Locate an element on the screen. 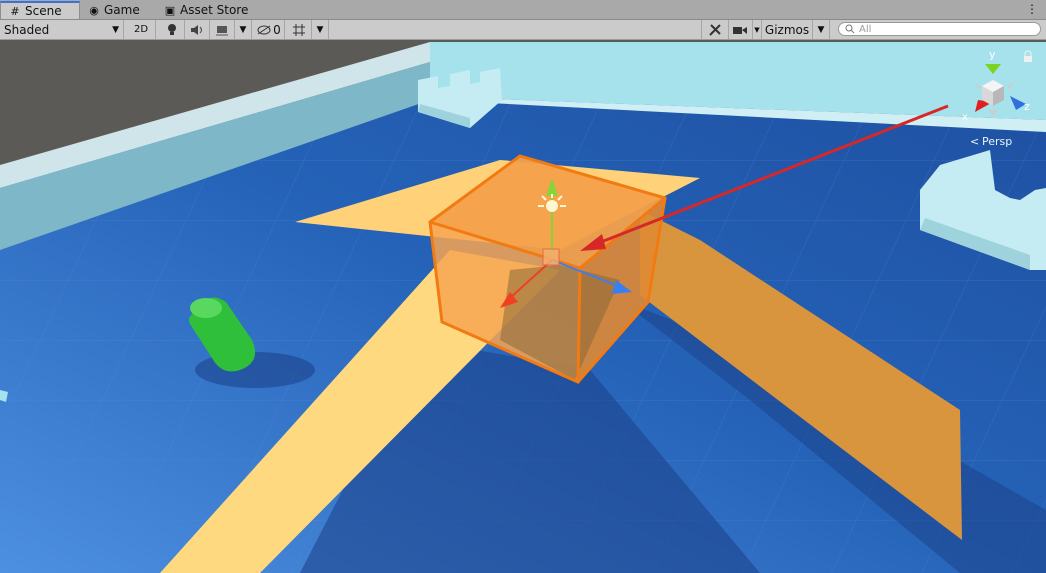  grid-snap-icon is located at coordinates (299, 29).